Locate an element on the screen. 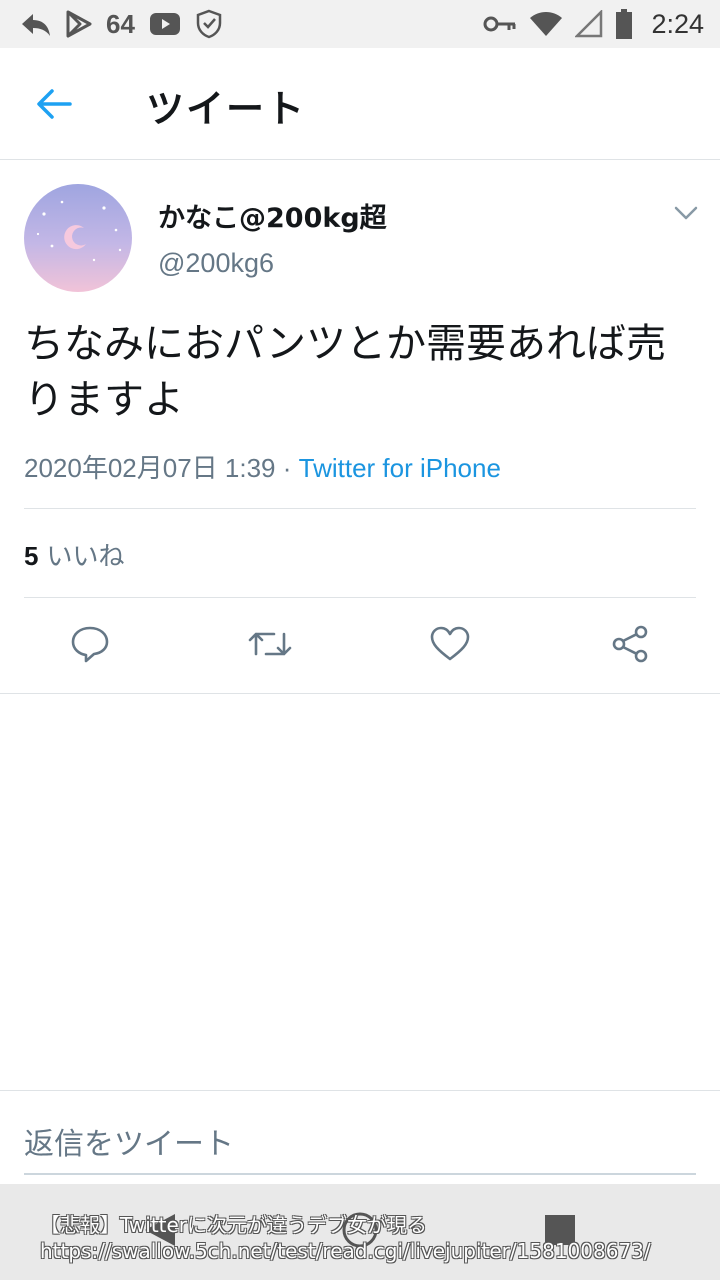 The image size is (720, 1280). shield-icon is located at coordinates (209, 24).